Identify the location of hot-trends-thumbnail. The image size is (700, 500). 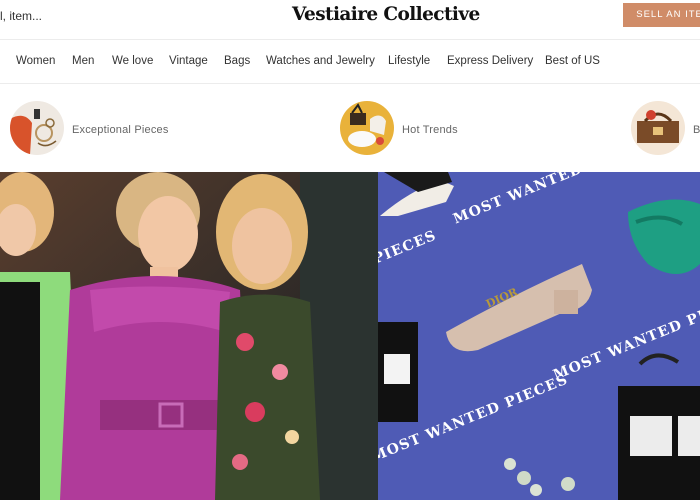
(367, 128).